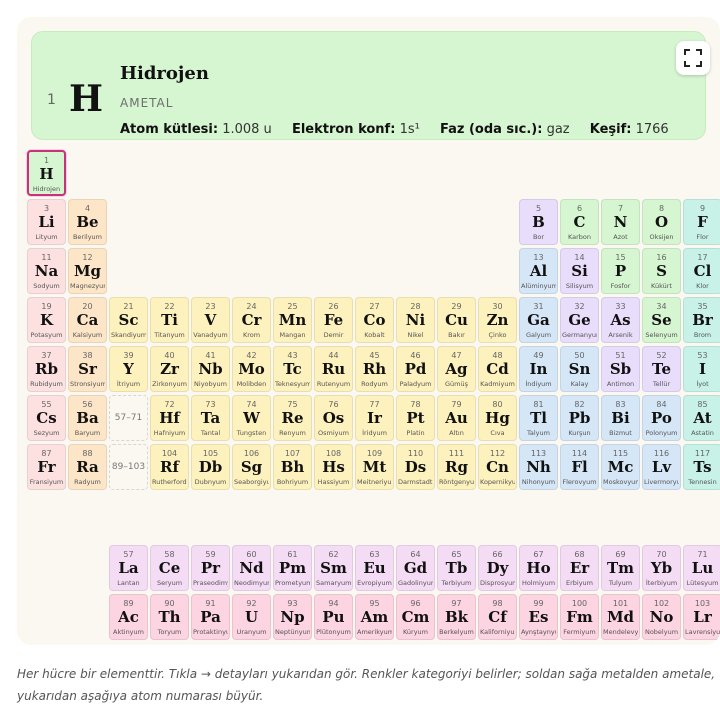 This screenshot has width=720, height=720. Describe the element at coordinates (661, 568) in the screenshot. I see `element-cell-yb: 70 Yb İterbiyum` at that location.